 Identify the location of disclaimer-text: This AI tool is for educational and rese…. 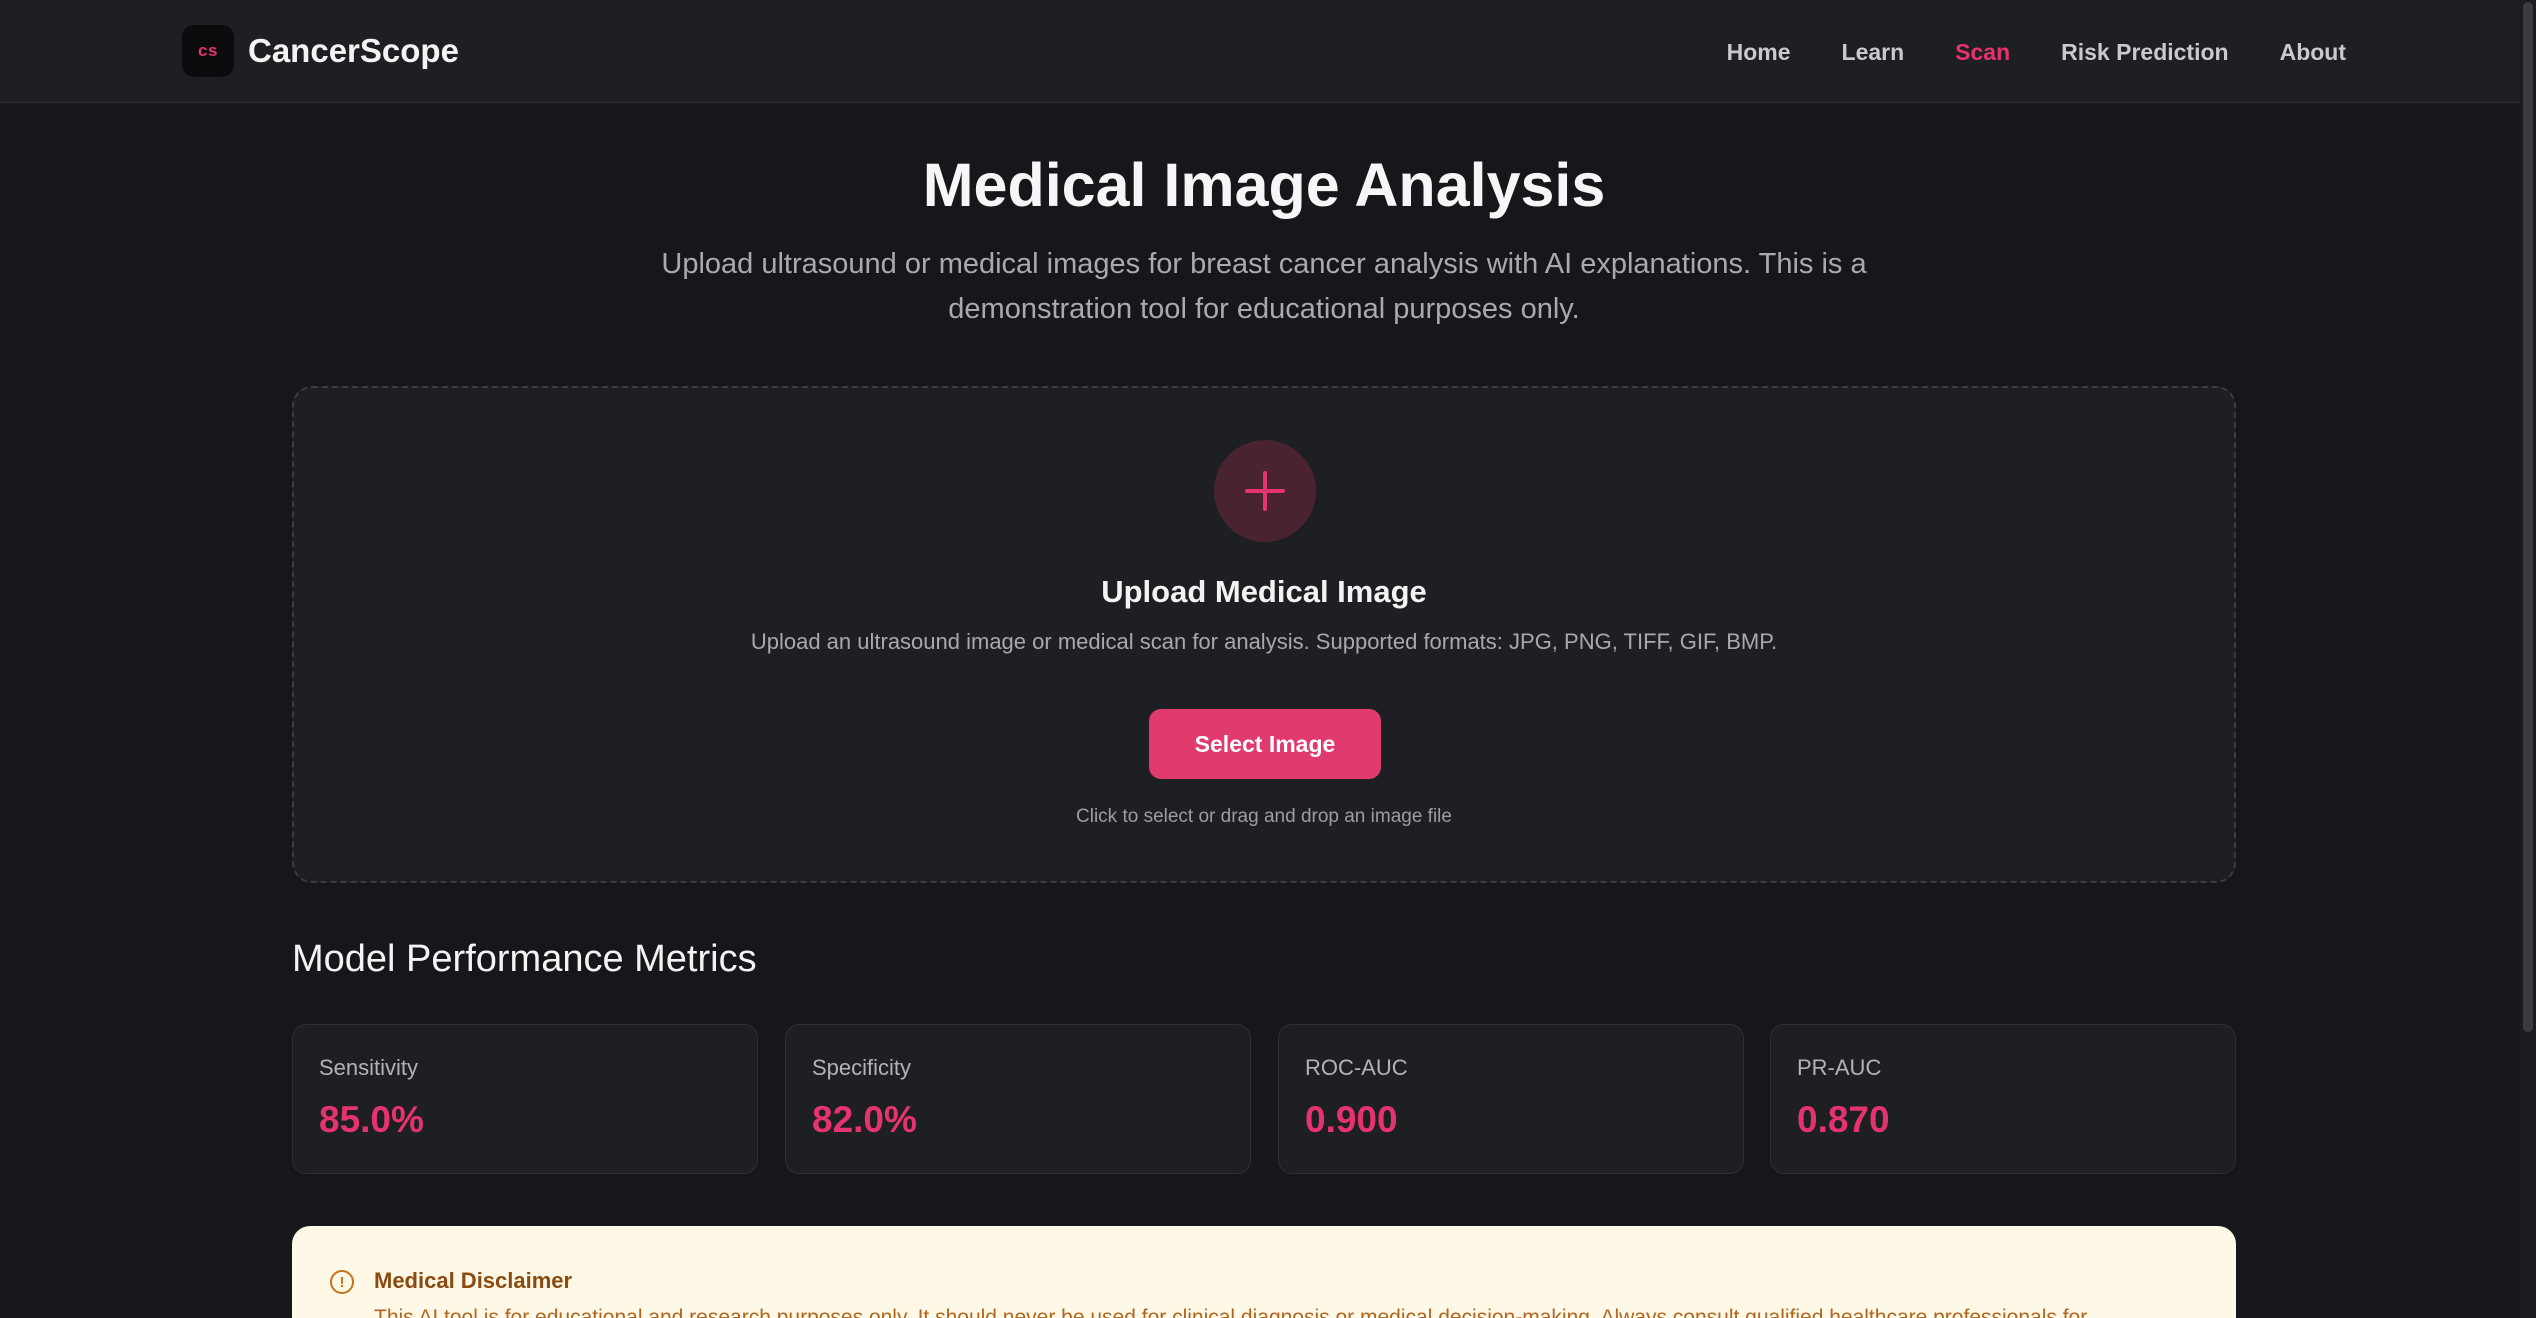
(1231, 1312).